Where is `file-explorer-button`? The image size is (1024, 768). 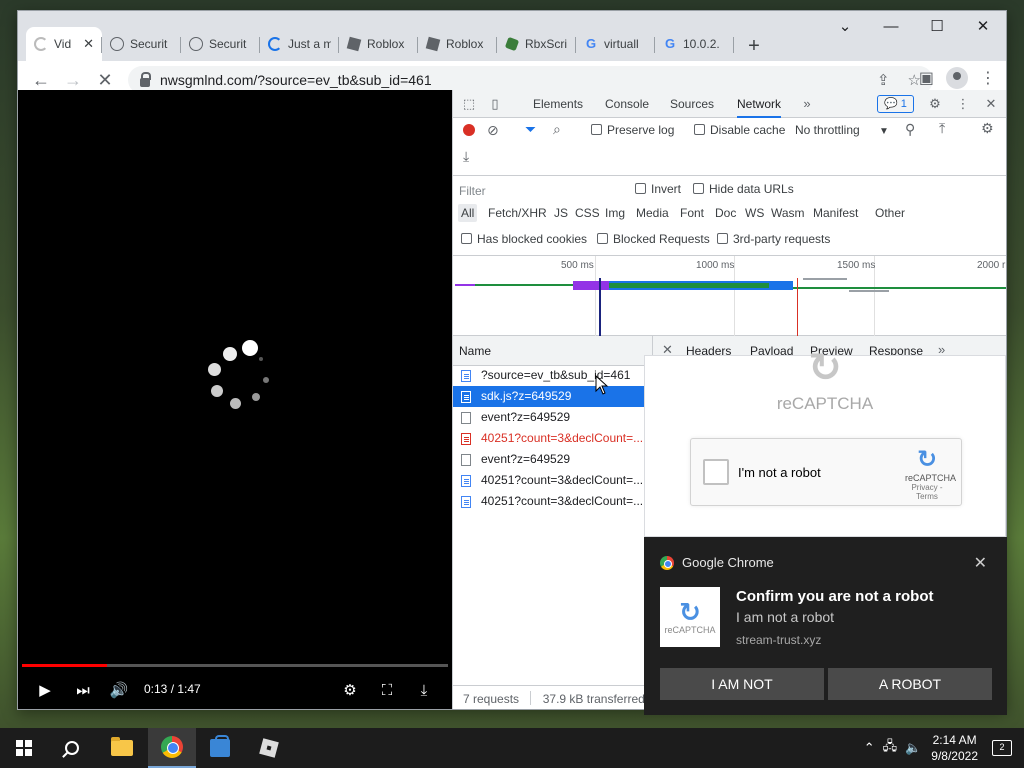 file-explorer-button is located at coordinates (122, 748).